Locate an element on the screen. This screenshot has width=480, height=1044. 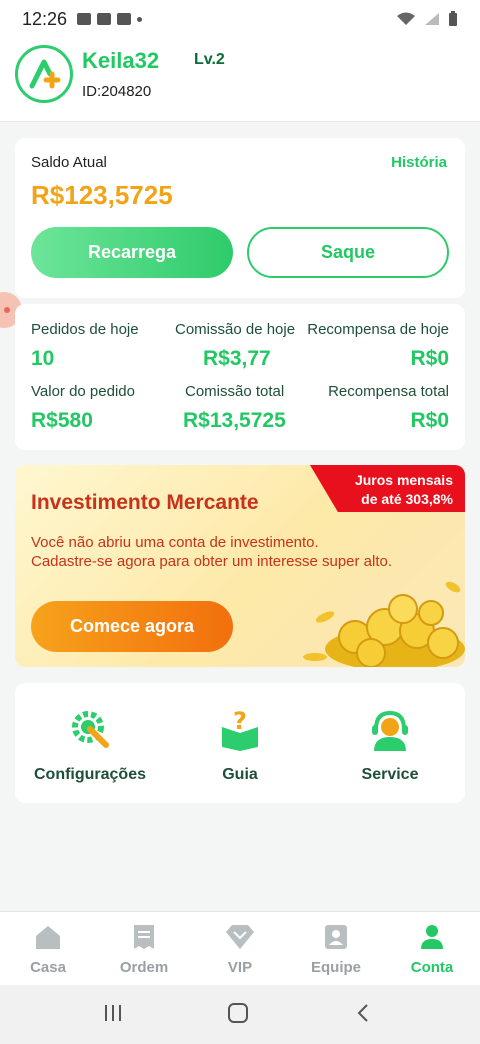
nav-item-vip: VIP is located at coordinates (240, 950).